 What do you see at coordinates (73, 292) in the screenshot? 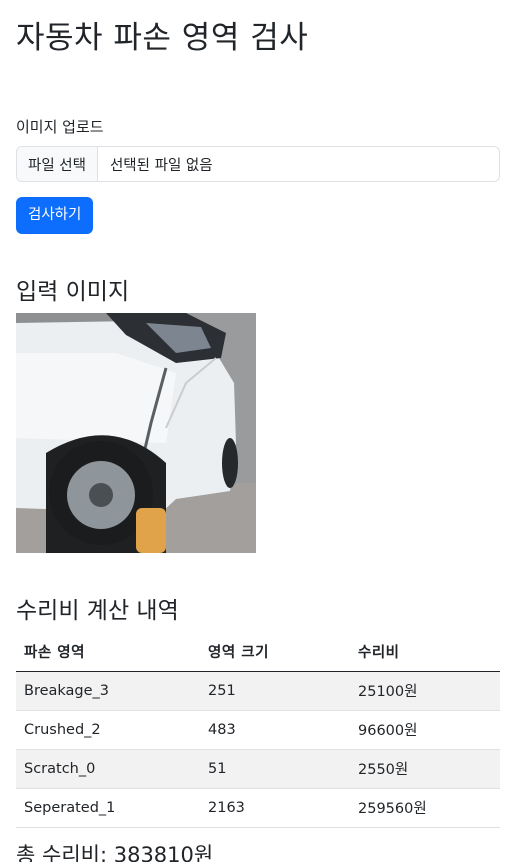
I see `input-image-title: 입력 이미지` at bounding box center [73, 292].